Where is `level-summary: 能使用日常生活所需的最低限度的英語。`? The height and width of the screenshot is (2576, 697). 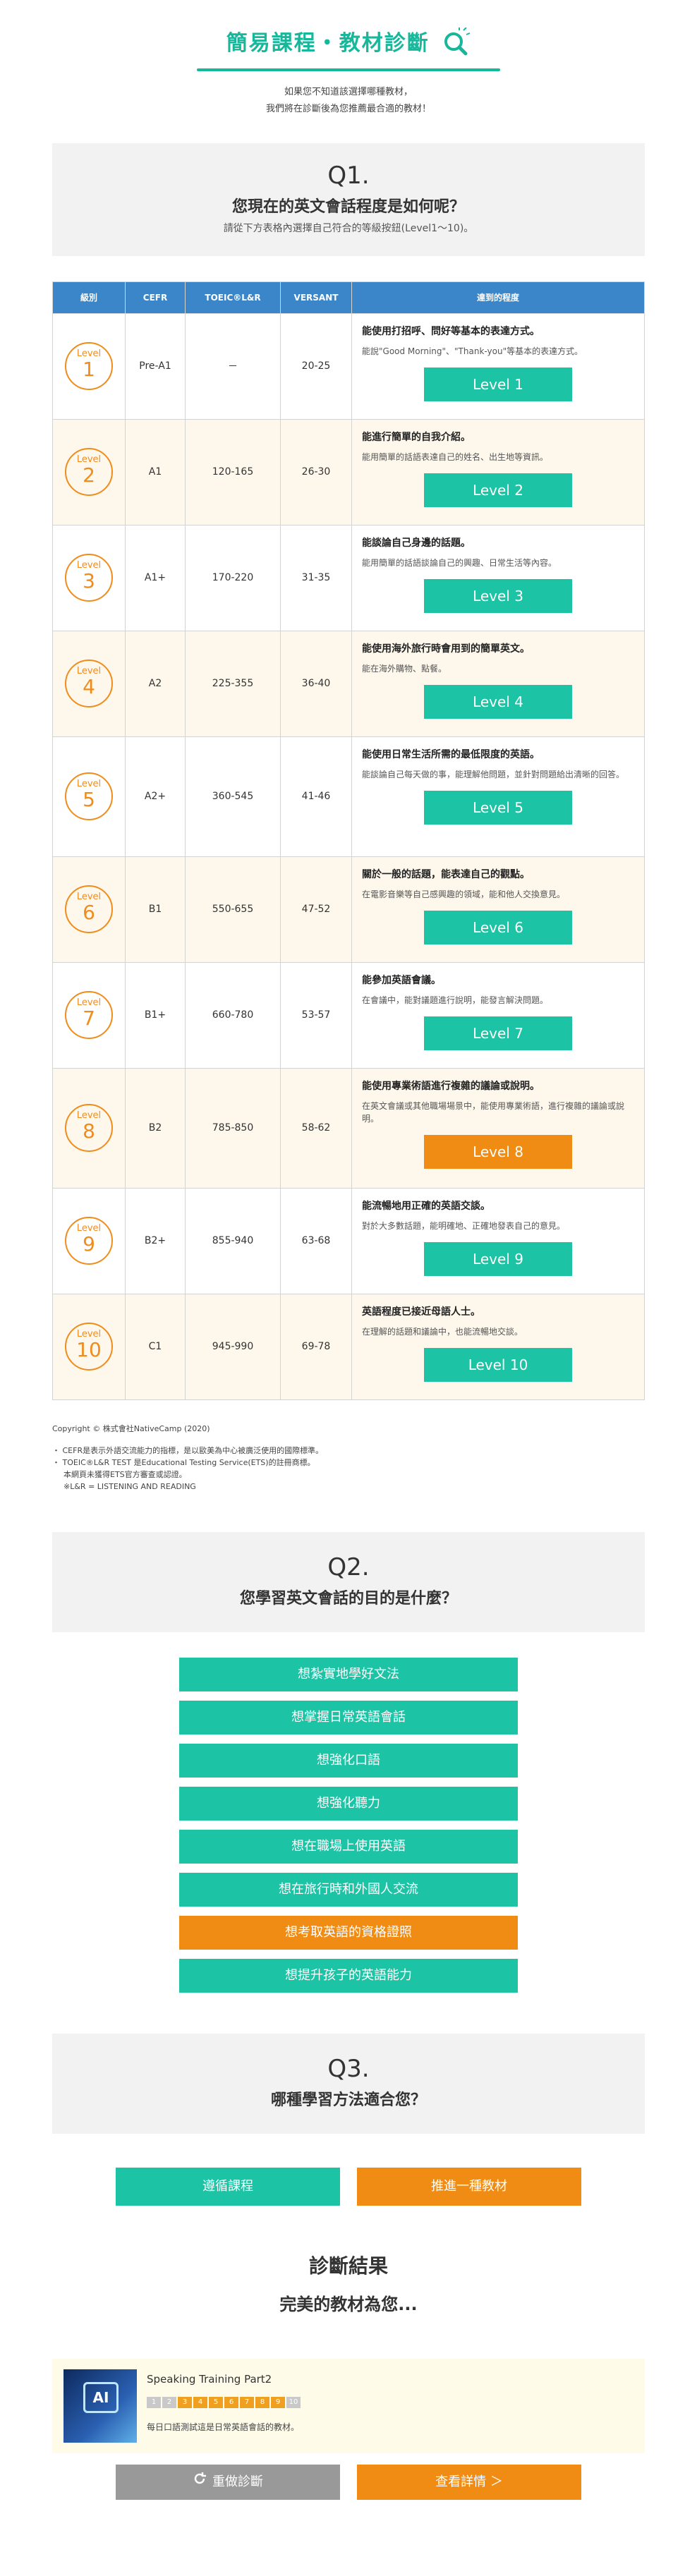 level-summary: 能使用日常生活所需的最低限度的英語。 is located at coordinates (451, 754).